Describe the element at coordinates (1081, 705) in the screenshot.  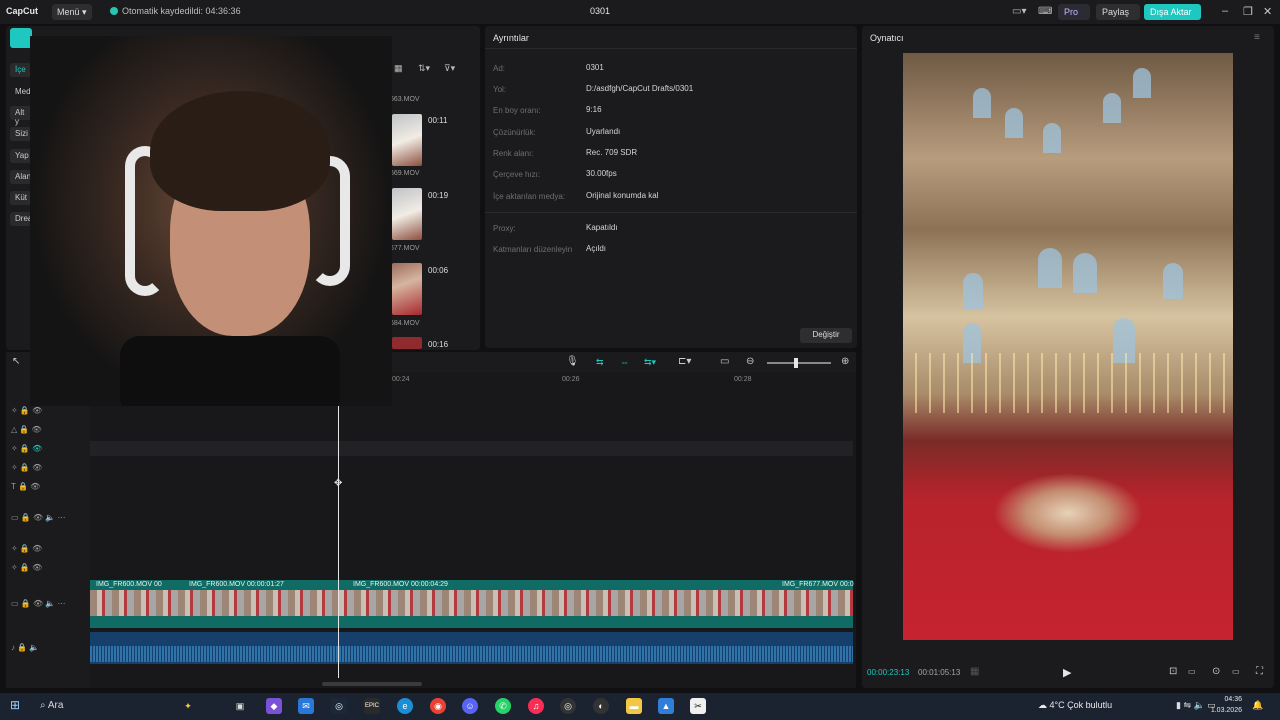
I see `weather-text: 4°C Çok bulutlu` at that location.